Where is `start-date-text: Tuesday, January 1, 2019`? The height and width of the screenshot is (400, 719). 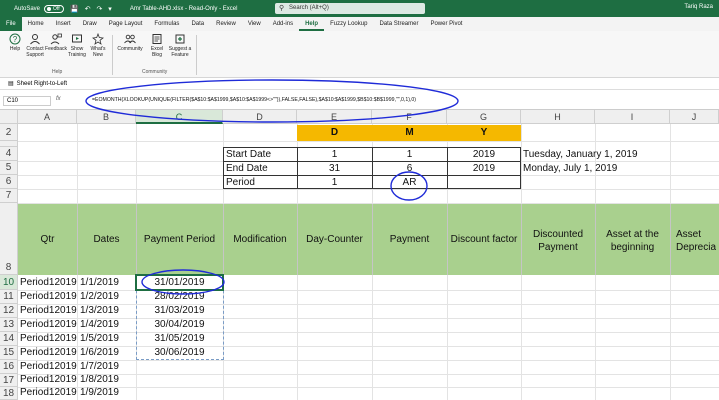
start-date-text: Tuesday, January 1, 2019 is located at coordinates (580, 154).